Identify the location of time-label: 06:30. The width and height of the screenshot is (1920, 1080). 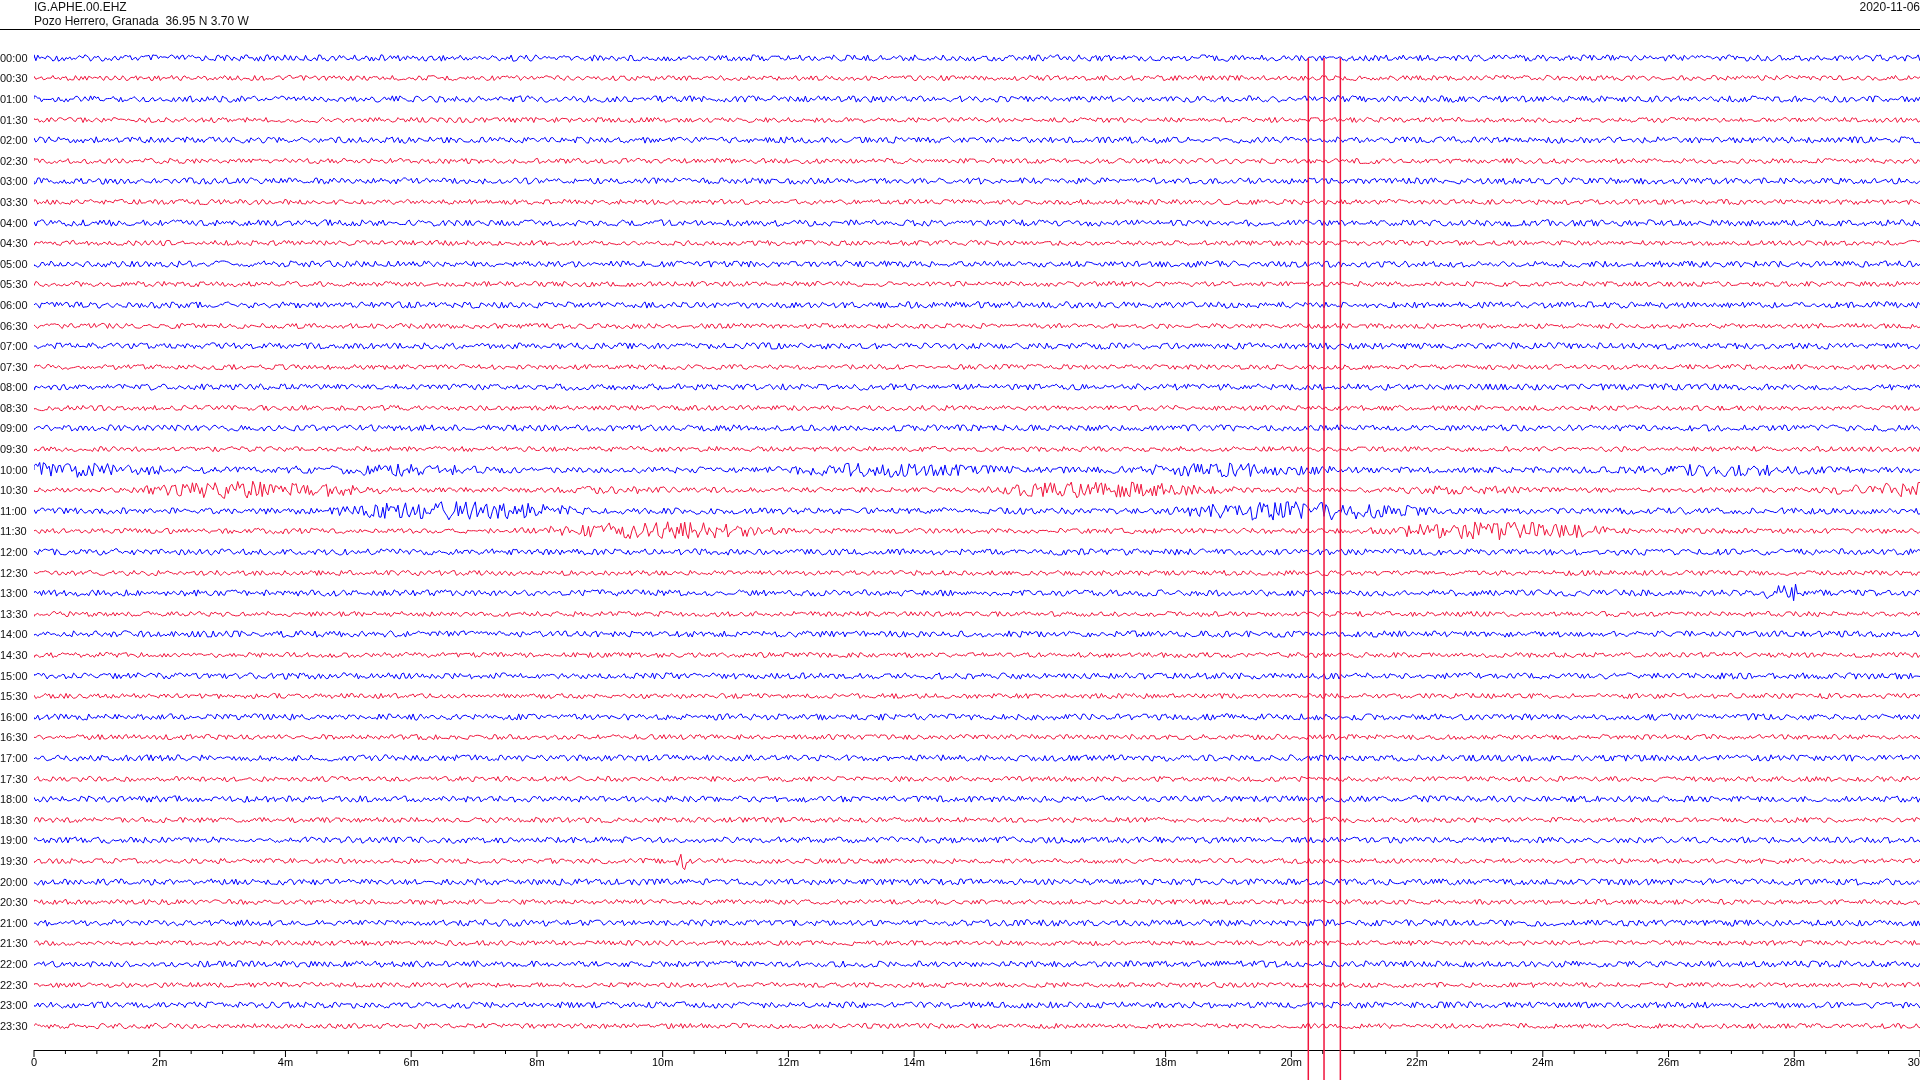
(14, 325).